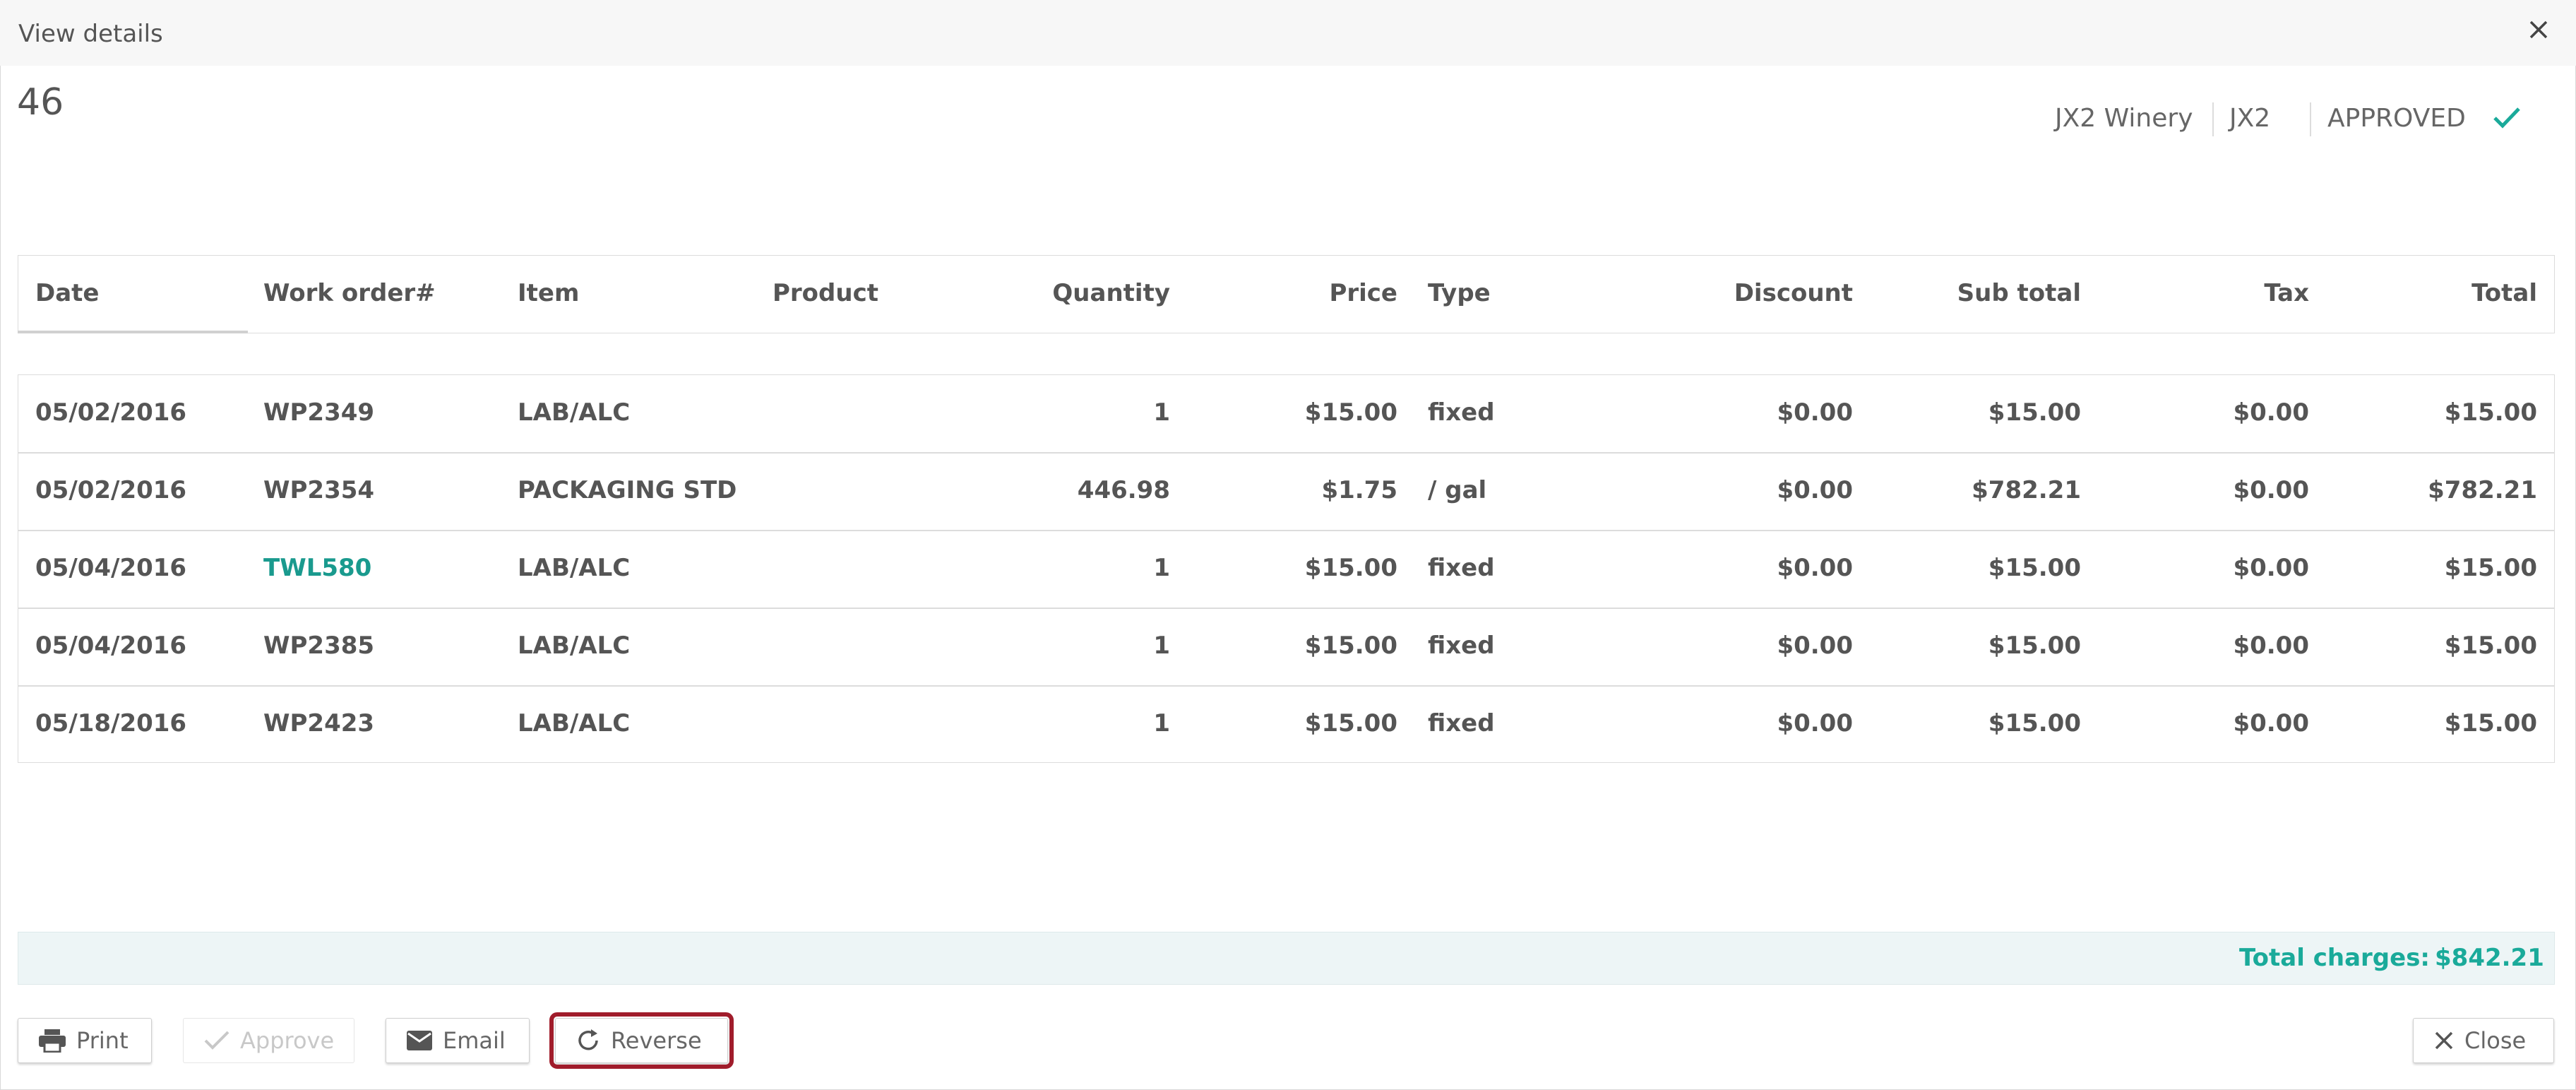  I want to click on total-charges-label: Total charges:, so click(2335, 958).